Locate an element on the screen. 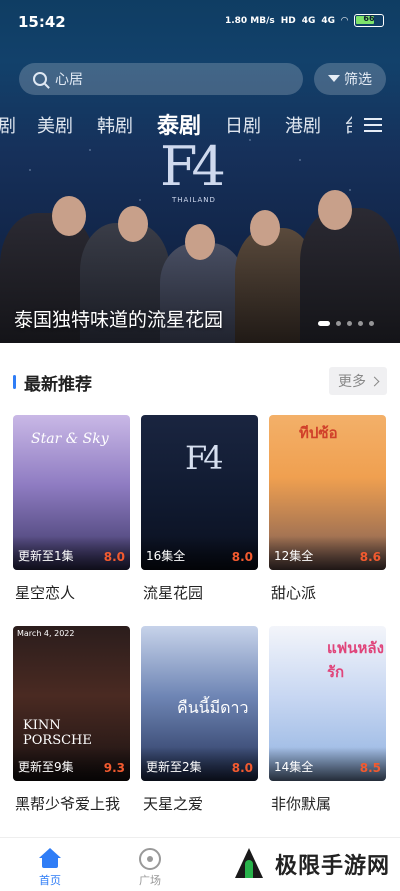 The width and height of the screenshot is (400, 891). chevron-right-icon is located at coordinates (374, 381).